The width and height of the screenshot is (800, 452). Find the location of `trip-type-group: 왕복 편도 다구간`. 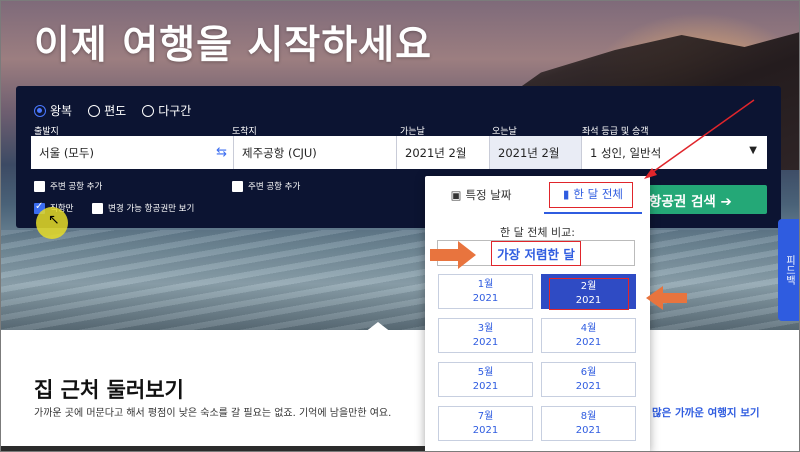

trip-type-group: 왕복 편도 다구간 is located at coordinates (112, 110).